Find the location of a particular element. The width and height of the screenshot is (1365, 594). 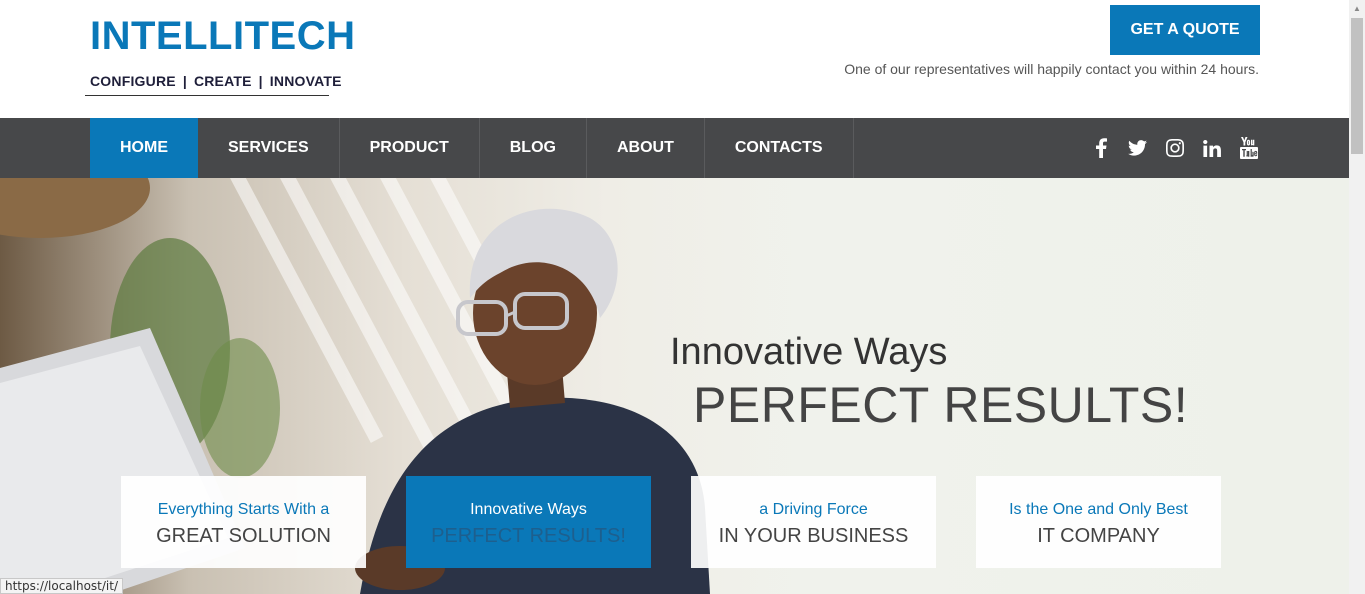

nav-item-about: ABOUT is located at coordinates (646, 148).